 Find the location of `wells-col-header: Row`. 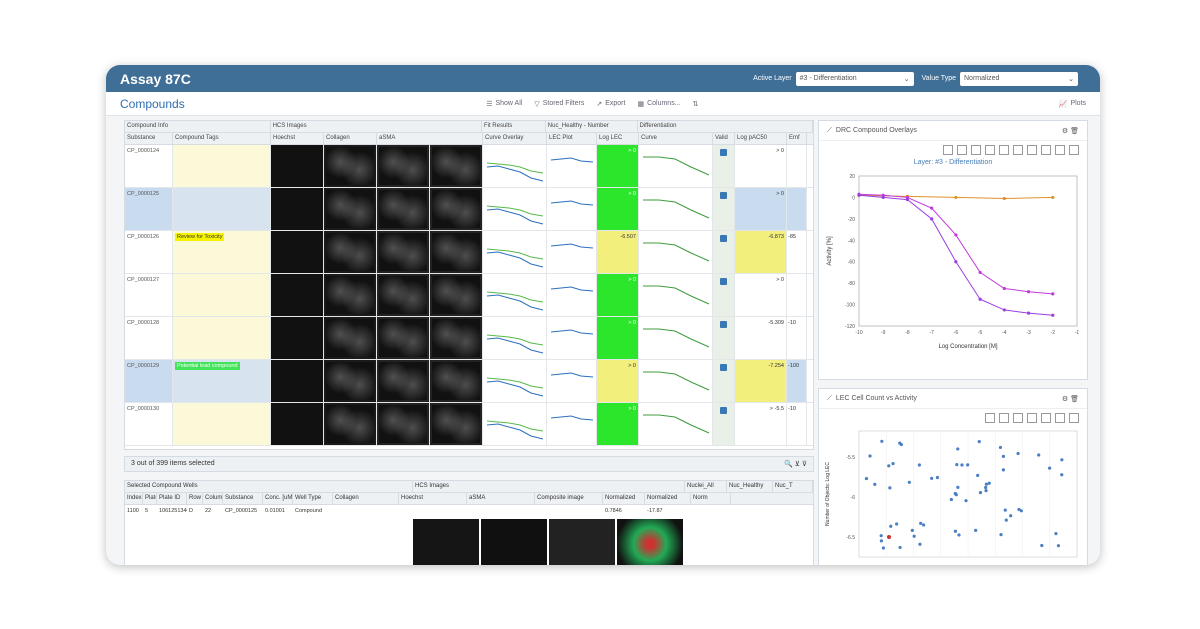

wells-col-header: Row is located at coordinates (195, 498).